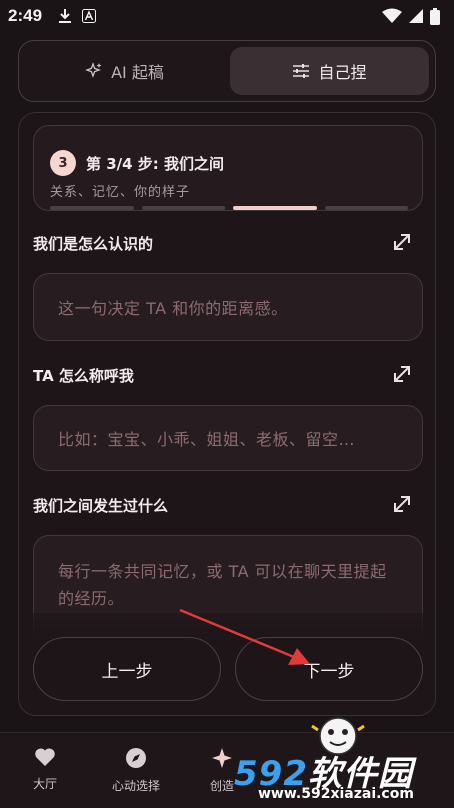  What do you see at coordinates (136, 770) in the screenshot?
I see `nav-item-heart-choice: 心动选择` at bounding box center [136, 770].